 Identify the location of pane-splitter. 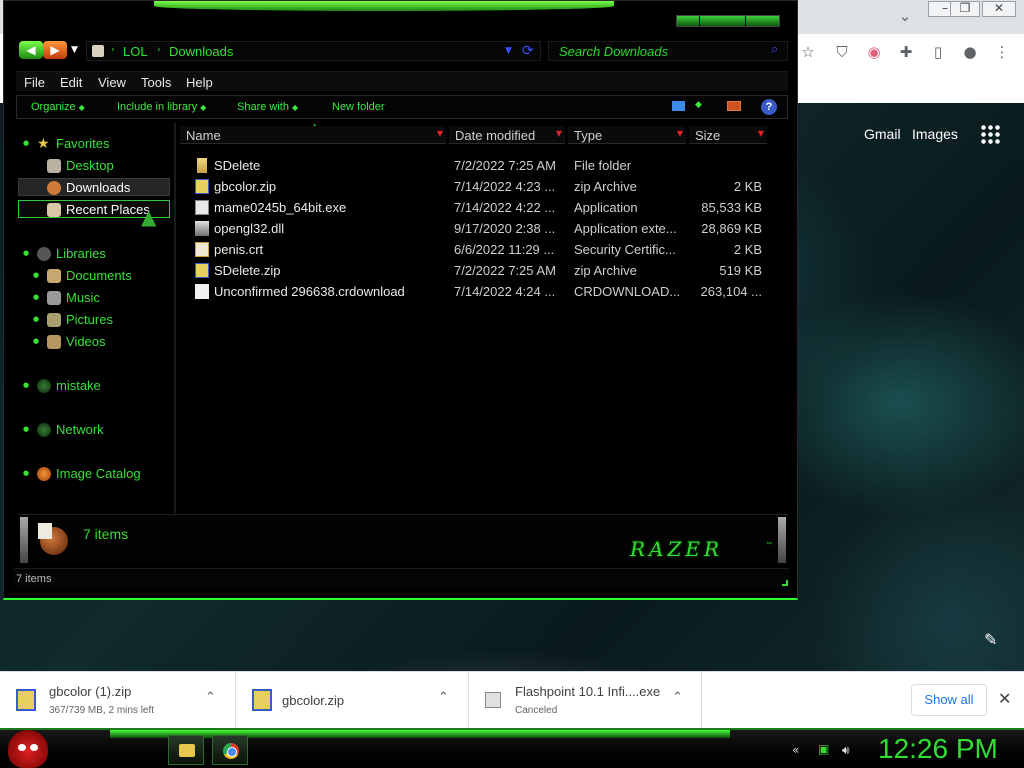
(175, 318).